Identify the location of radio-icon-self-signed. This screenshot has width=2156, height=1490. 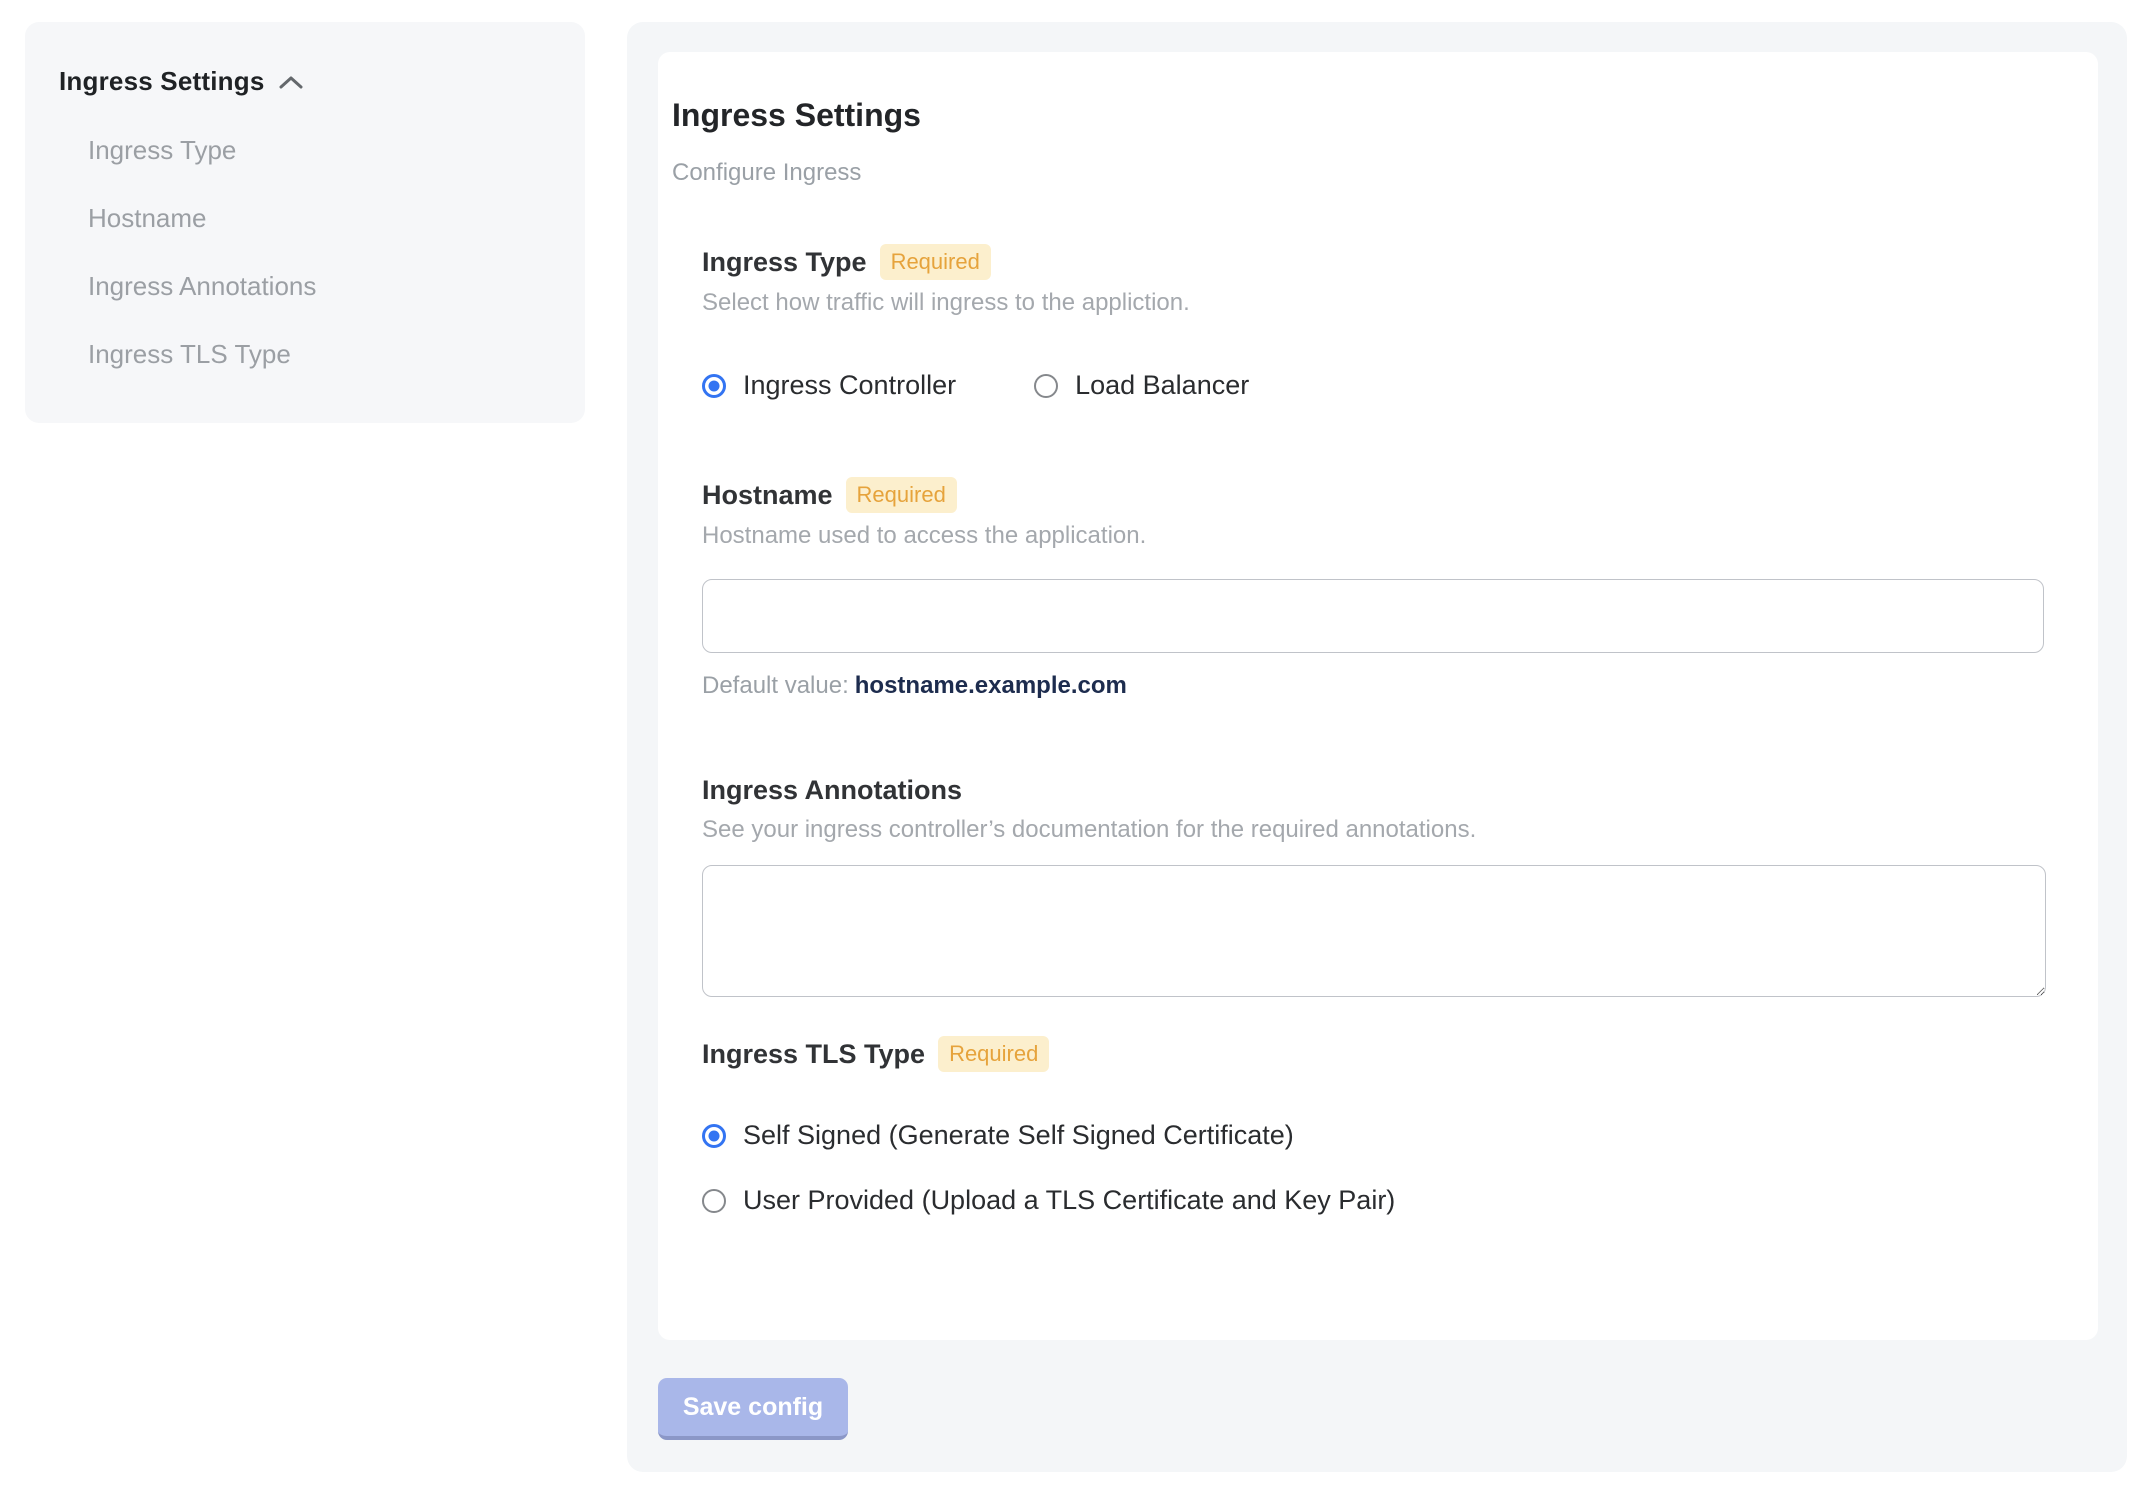
(714, 1135).